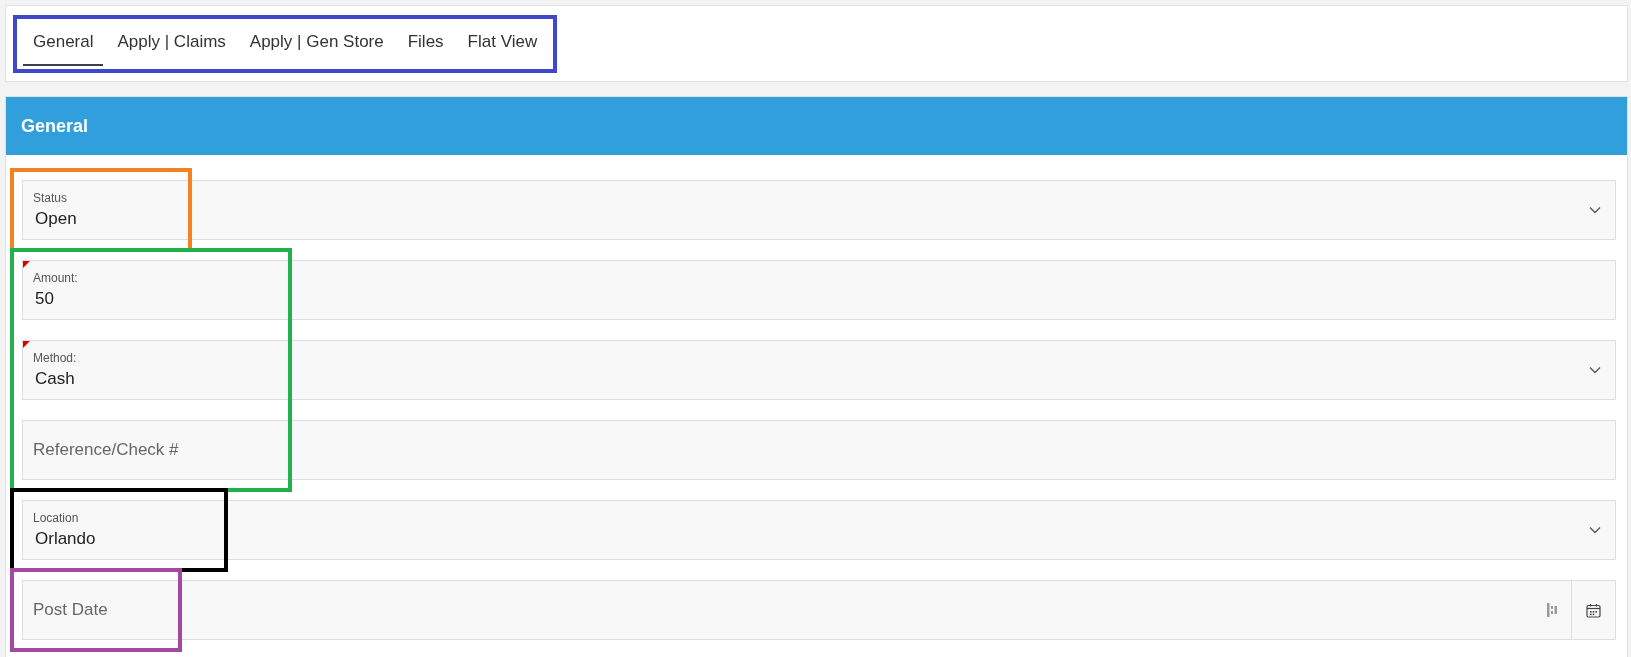  I want to click on text-field: Amount: 50, so click(819, 290).